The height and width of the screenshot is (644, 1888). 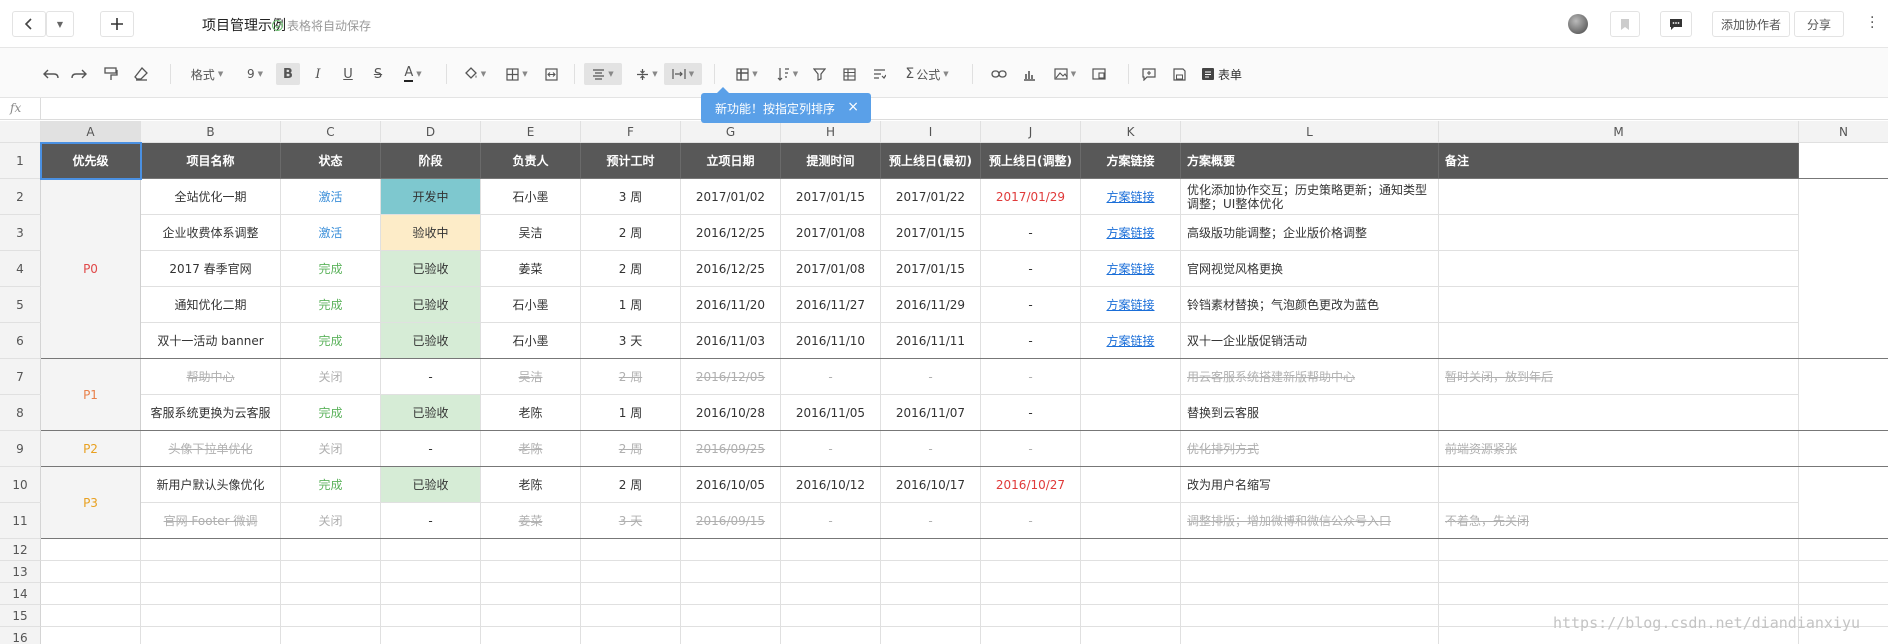 What do you see at coordinates (931, 132) in the screenshot?
I see `column-header: I` at bounding box center [931, 132].